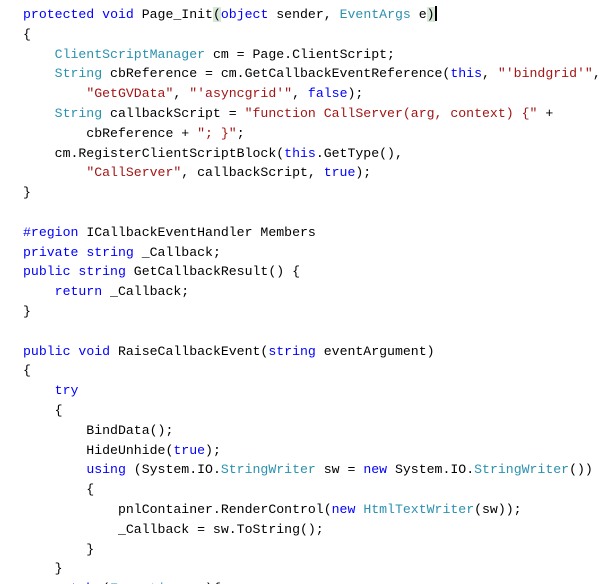 The width and height of the screenshot is (604, 584). Describe the element at coordinates (313, 451) in the screenshot. I see `code-line: HideUnhide(true);` at that location.